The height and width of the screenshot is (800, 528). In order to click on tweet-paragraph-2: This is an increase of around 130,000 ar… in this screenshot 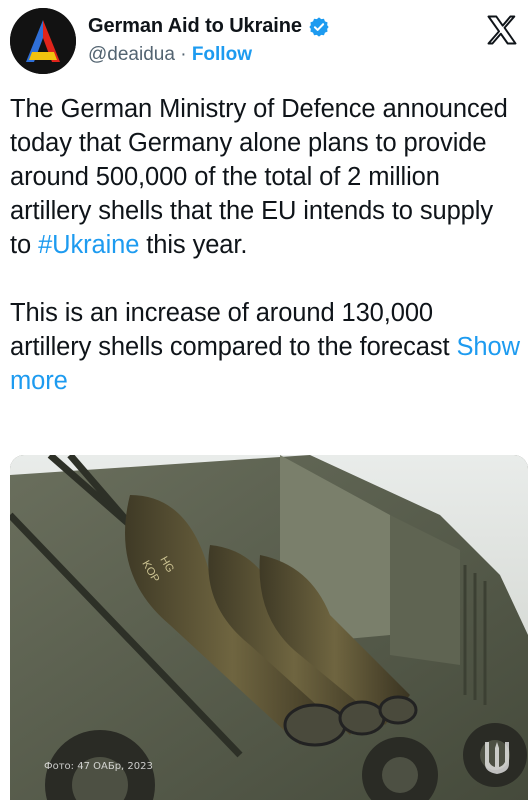, I will do `click(265, 347)`.